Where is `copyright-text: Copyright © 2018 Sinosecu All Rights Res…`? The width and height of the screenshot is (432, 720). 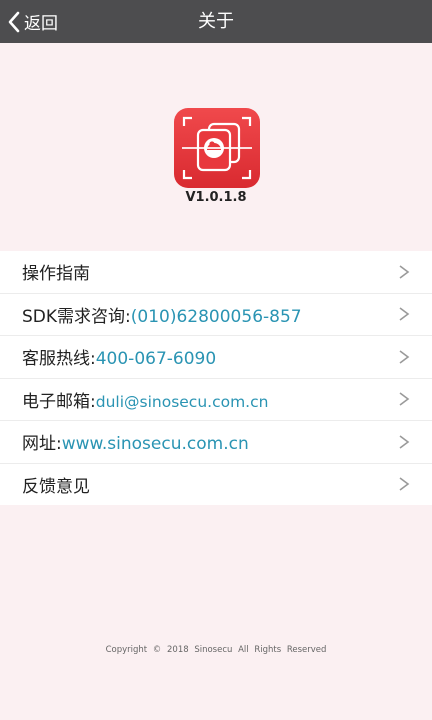 copyright-text: Copyright © 2018 Sinosecu All Rights Res… is located at coordinates (216, 650).